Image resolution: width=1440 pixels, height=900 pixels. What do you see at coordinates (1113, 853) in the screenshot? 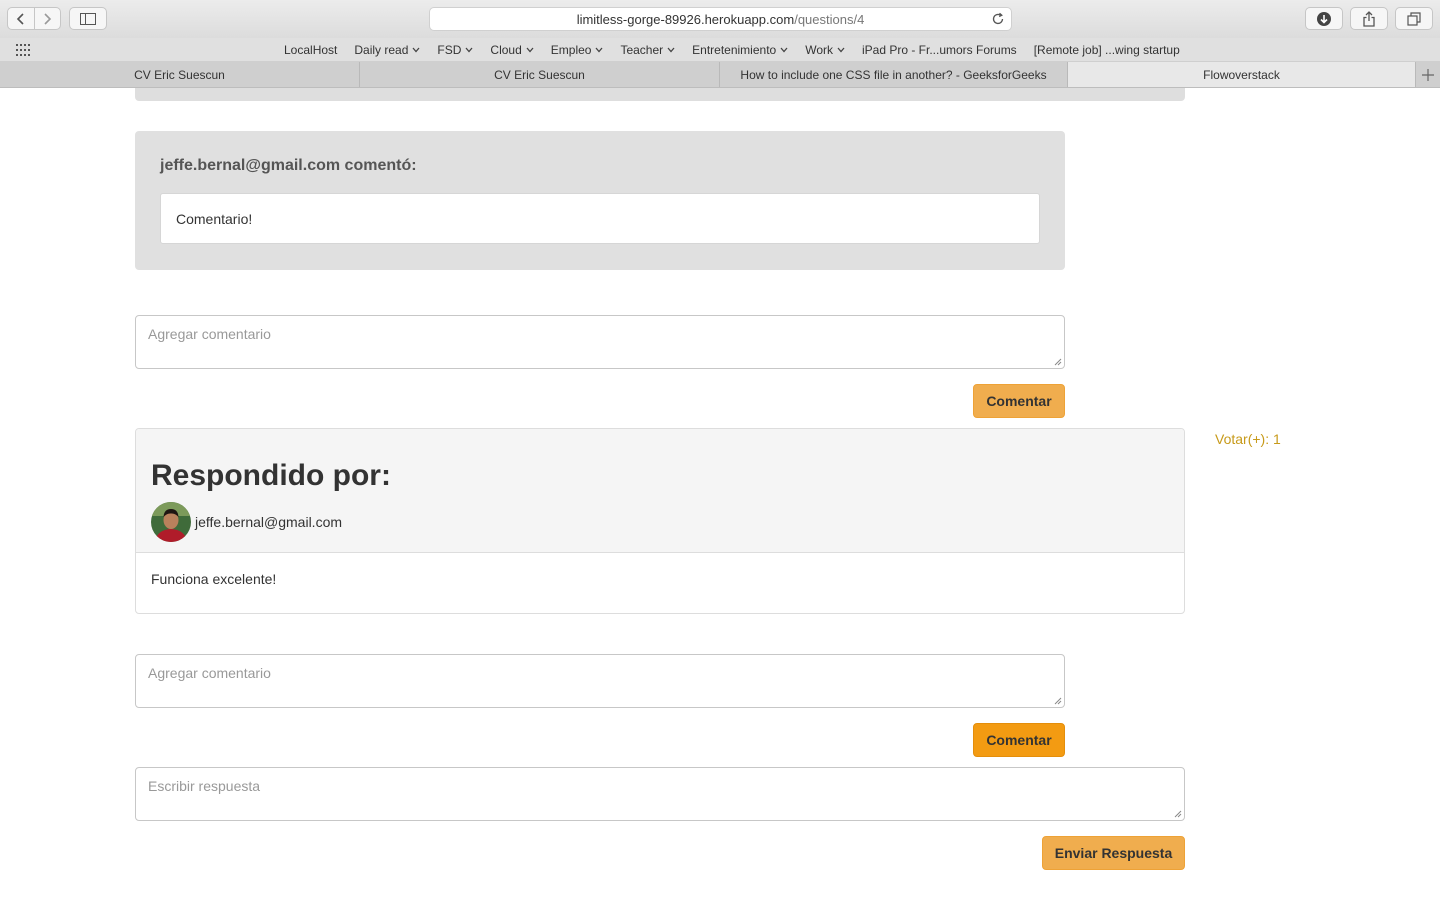
I see `submit-answer-button: Enviar Respuesta` at bounding box center [1113, 853].